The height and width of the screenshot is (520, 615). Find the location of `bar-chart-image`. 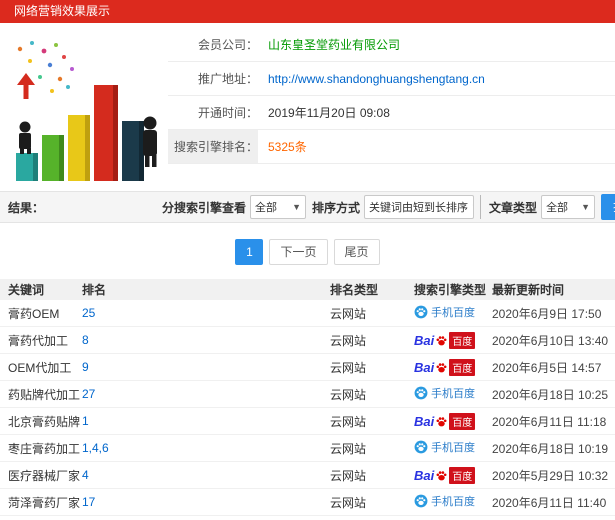

bar-chart-image is located at coordinates (86, 111).